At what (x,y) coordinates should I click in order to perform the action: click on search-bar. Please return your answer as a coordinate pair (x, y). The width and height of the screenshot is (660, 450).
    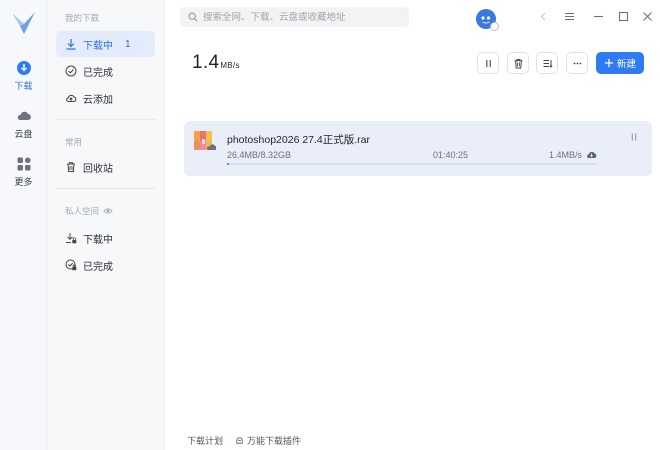
    Looking at the image, I should click on (294, 17).